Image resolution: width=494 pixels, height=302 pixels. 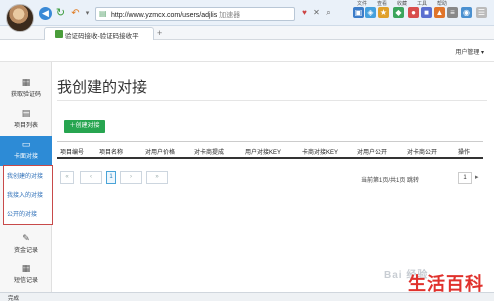 What do you see at coordinates (328, 12) in the screenshot?
I see `search-icon: ⌕` at bounding box center [328, 12].